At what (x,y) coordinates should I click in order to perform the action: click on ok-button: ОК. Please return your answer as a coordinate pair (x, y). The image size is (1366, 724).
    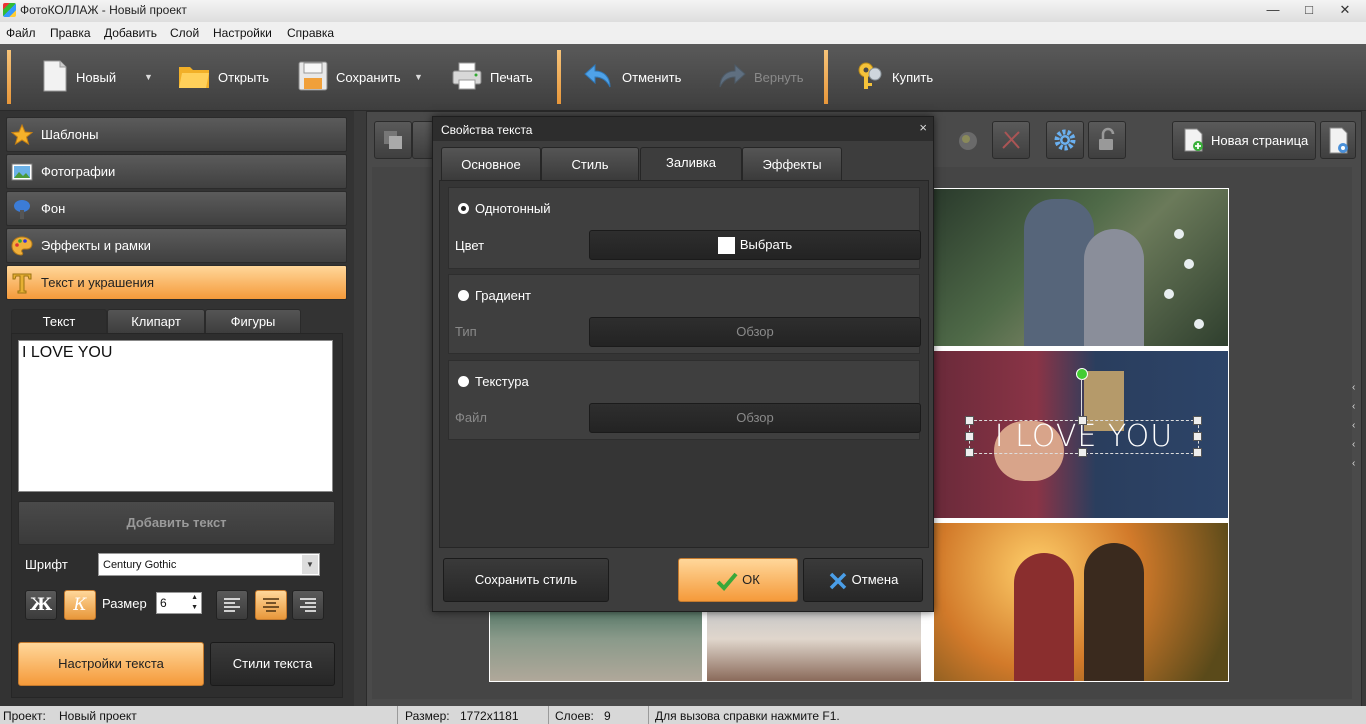
    Looking at the image, I should click on (738, 580).